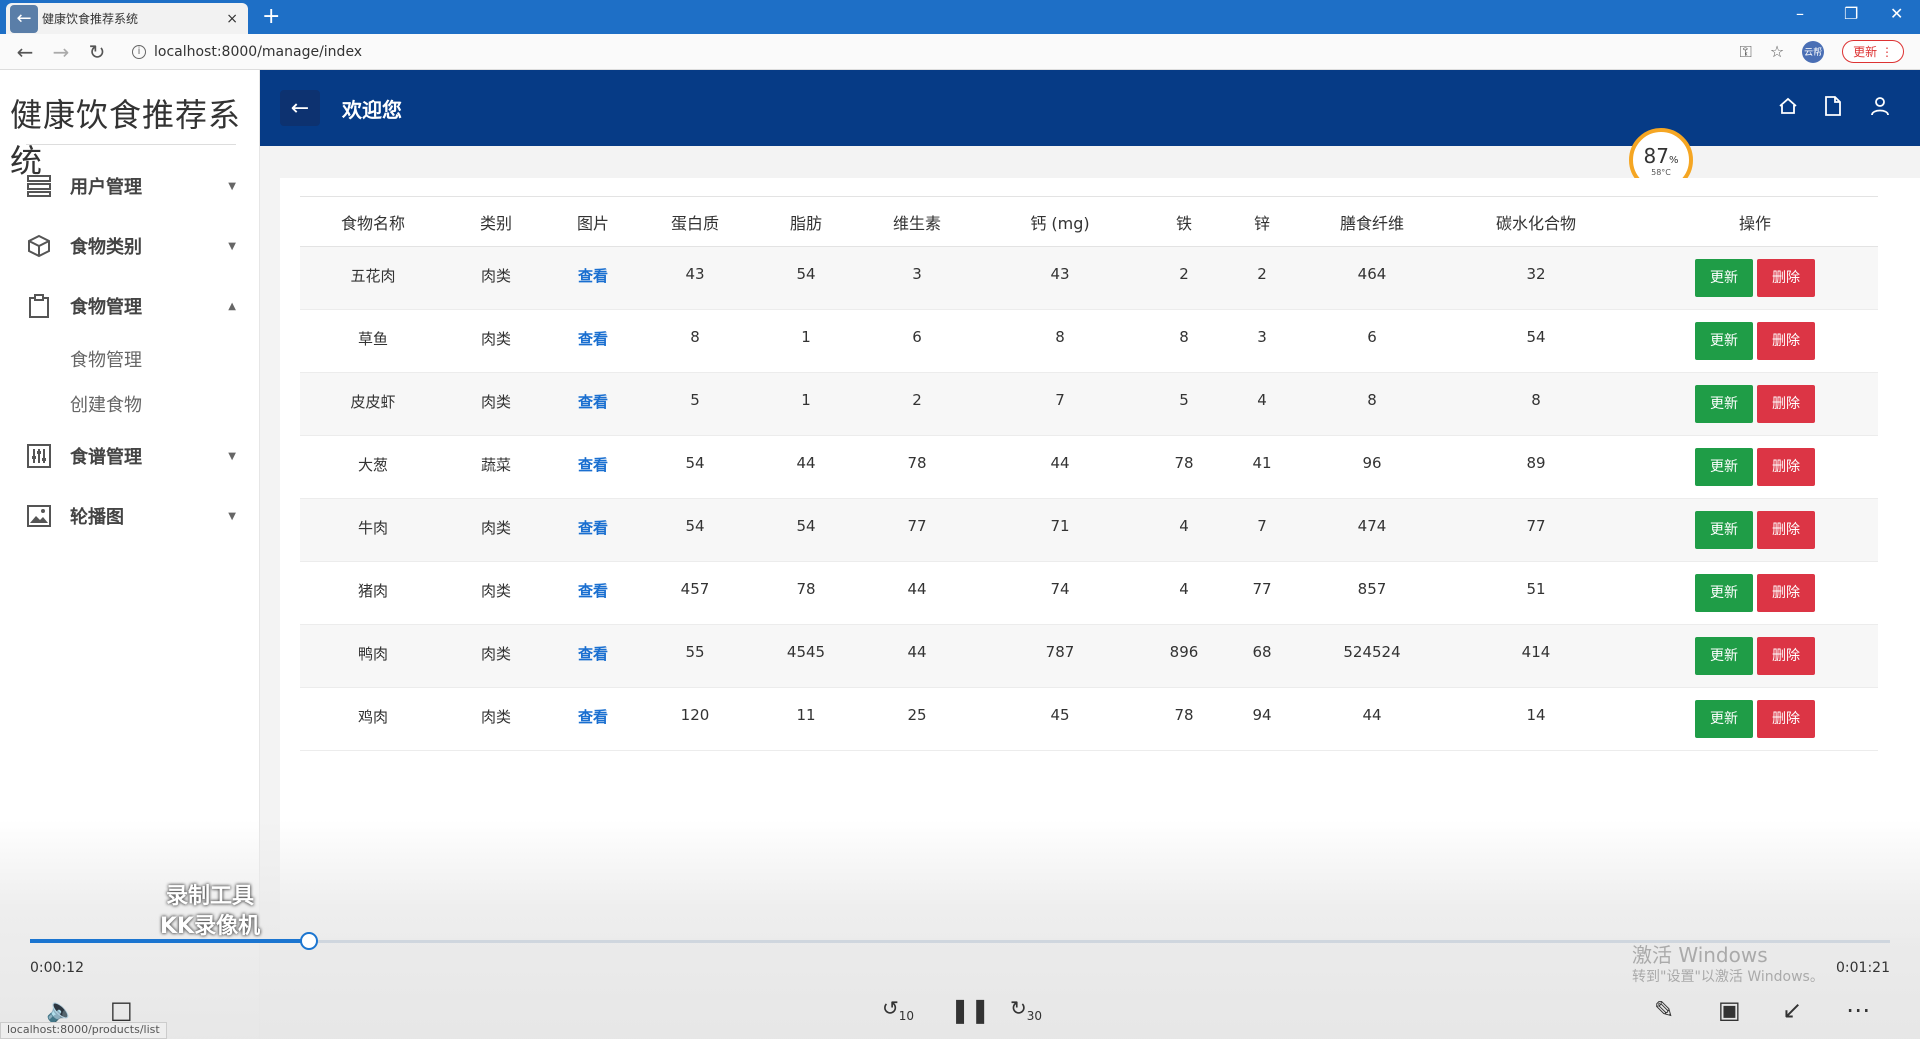  What do you see at coordinates (106, 247) in the screenshot?
I see `menu-label: 食物类别` at bounding box center [106, 247].